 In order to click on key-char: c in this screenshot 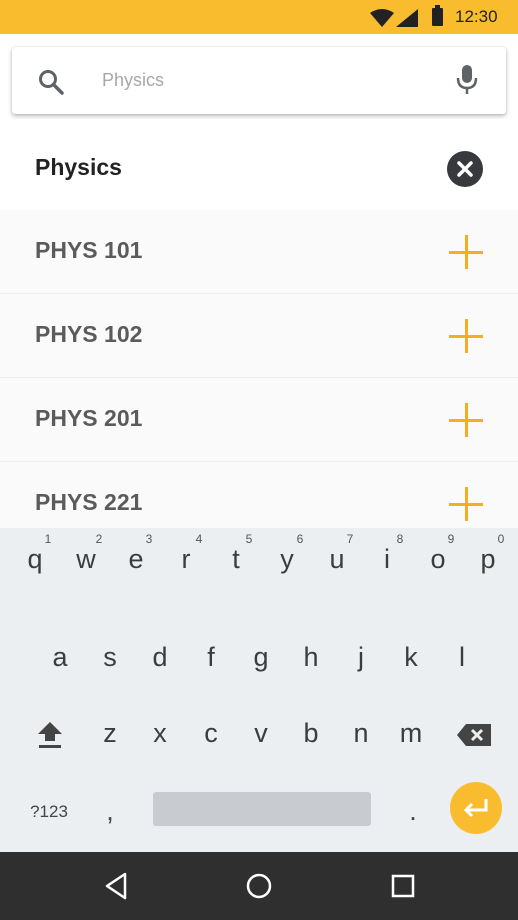, I will do `click(211, 733)`.